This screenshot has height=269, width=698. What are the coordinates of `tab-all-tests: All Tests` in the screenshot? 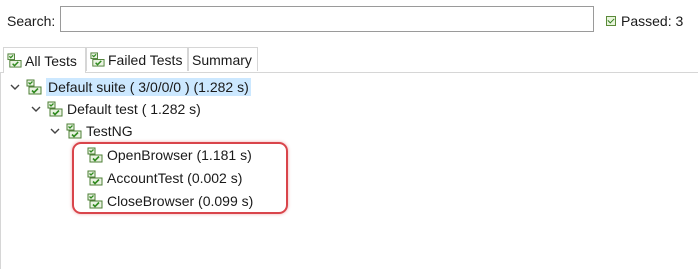 It's located at (44, 60).